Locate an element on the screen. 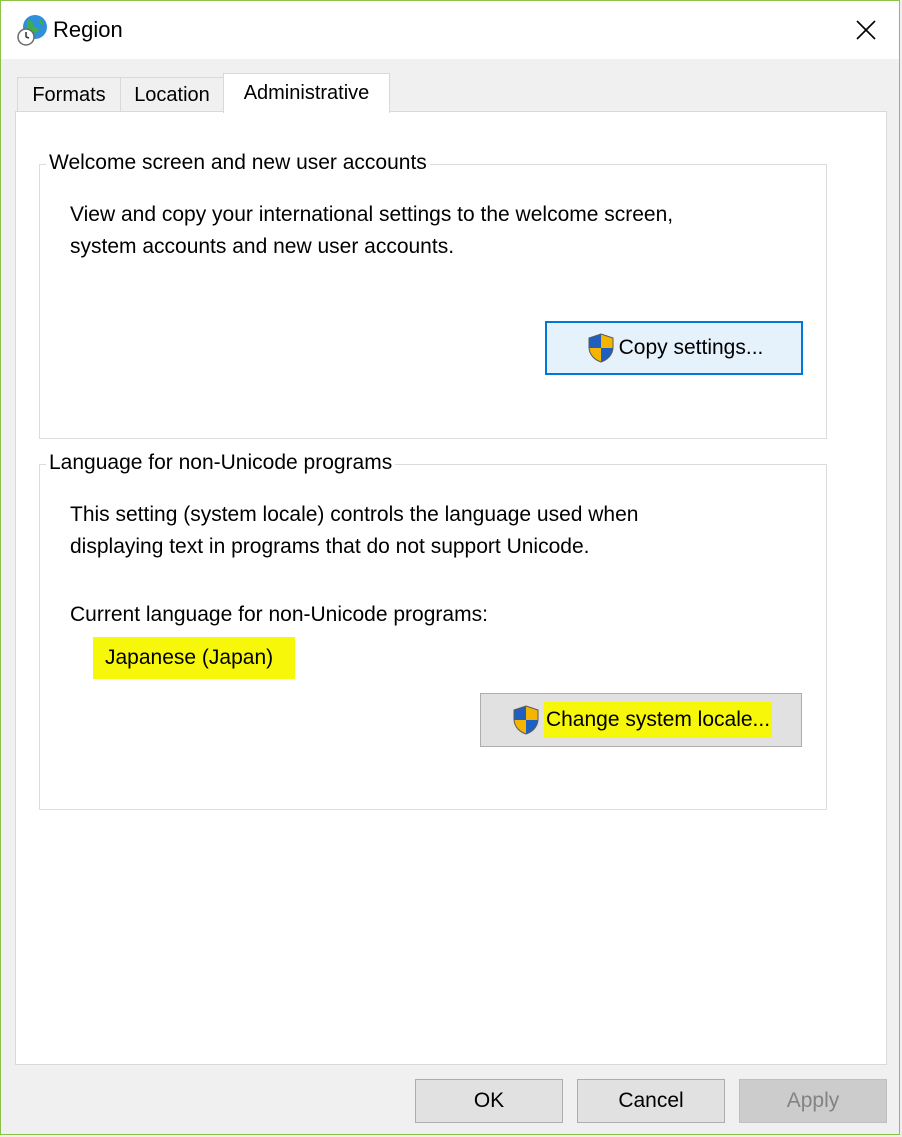 This screenshot has width=902, height=1137. ok-button: OK is located at coordinates (489, 1101).